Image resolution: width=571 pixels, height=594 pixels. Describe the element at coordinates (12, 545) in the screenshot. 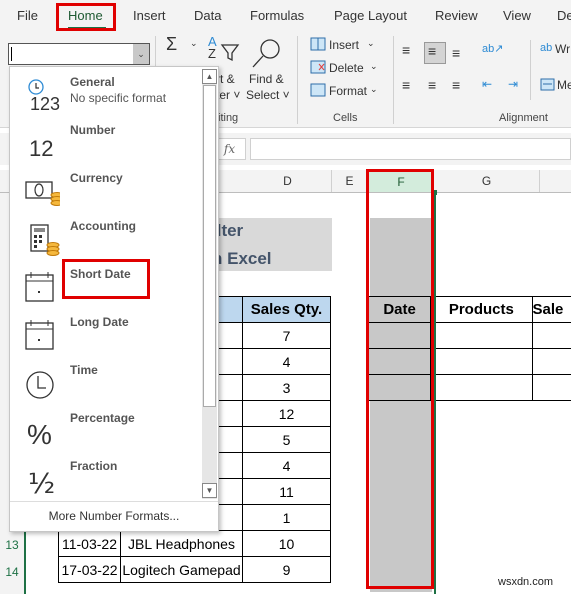

I see `row-header-13: 13` at that location.